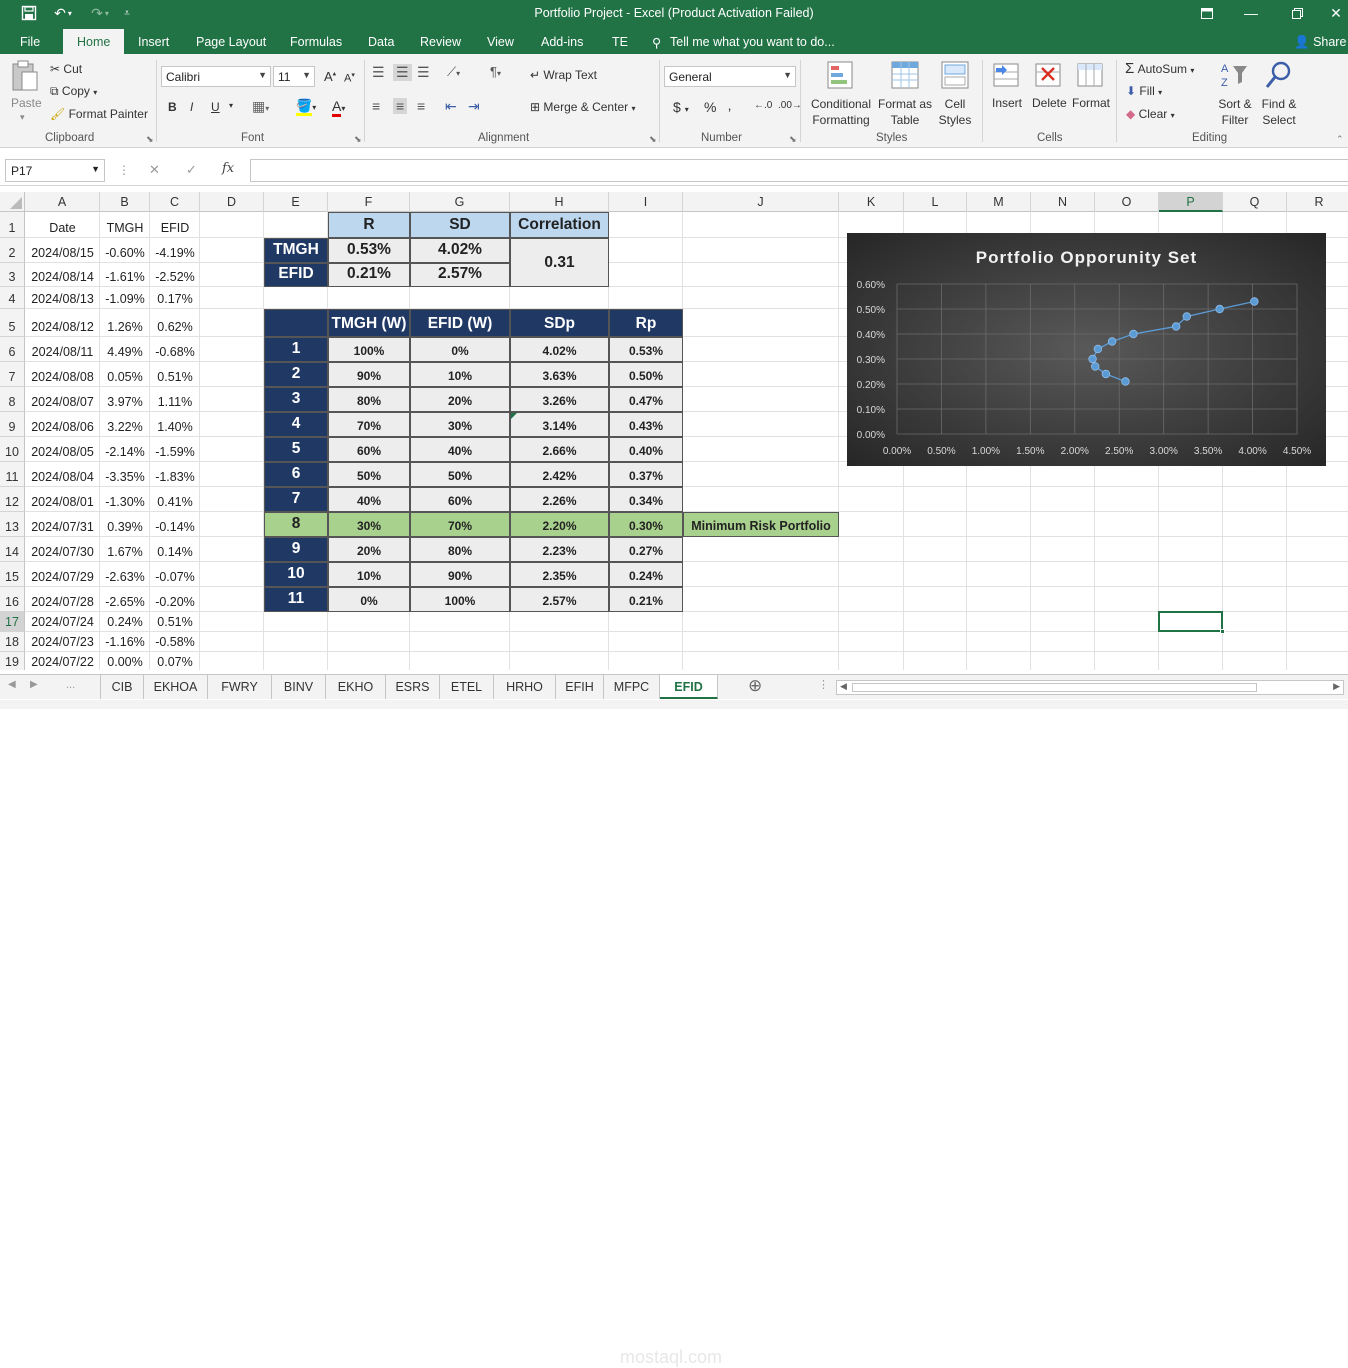 Image resolution: width=1348 pixels, height=1368 pixels. What do you see at coordinates (12, 622) in the screenshot?
I see `row-header-17: 17` at bounding box center [12, 622].